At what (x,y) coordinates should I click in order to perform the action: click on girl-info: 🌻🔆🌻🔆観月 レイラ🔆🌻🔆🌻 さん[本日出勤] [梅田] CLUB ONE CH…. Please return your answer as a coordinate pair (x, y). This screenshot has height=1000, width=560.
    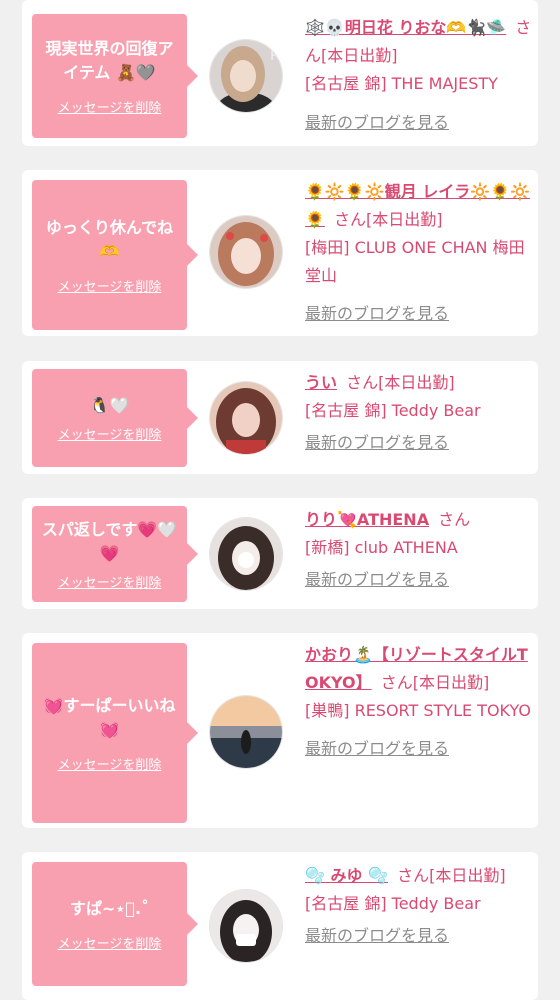
    Looking at the image, I should click on (419, 253).